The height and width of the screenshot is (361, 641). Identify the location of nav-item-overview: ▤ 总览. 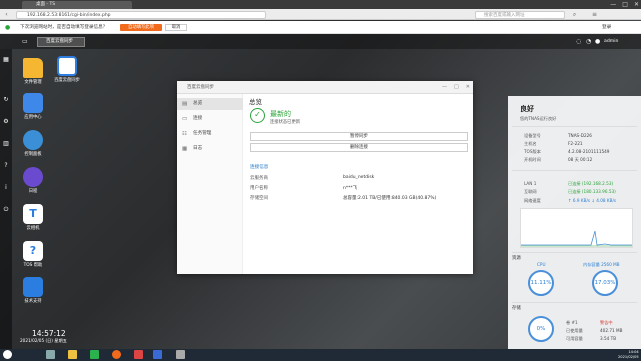
(210, 104).